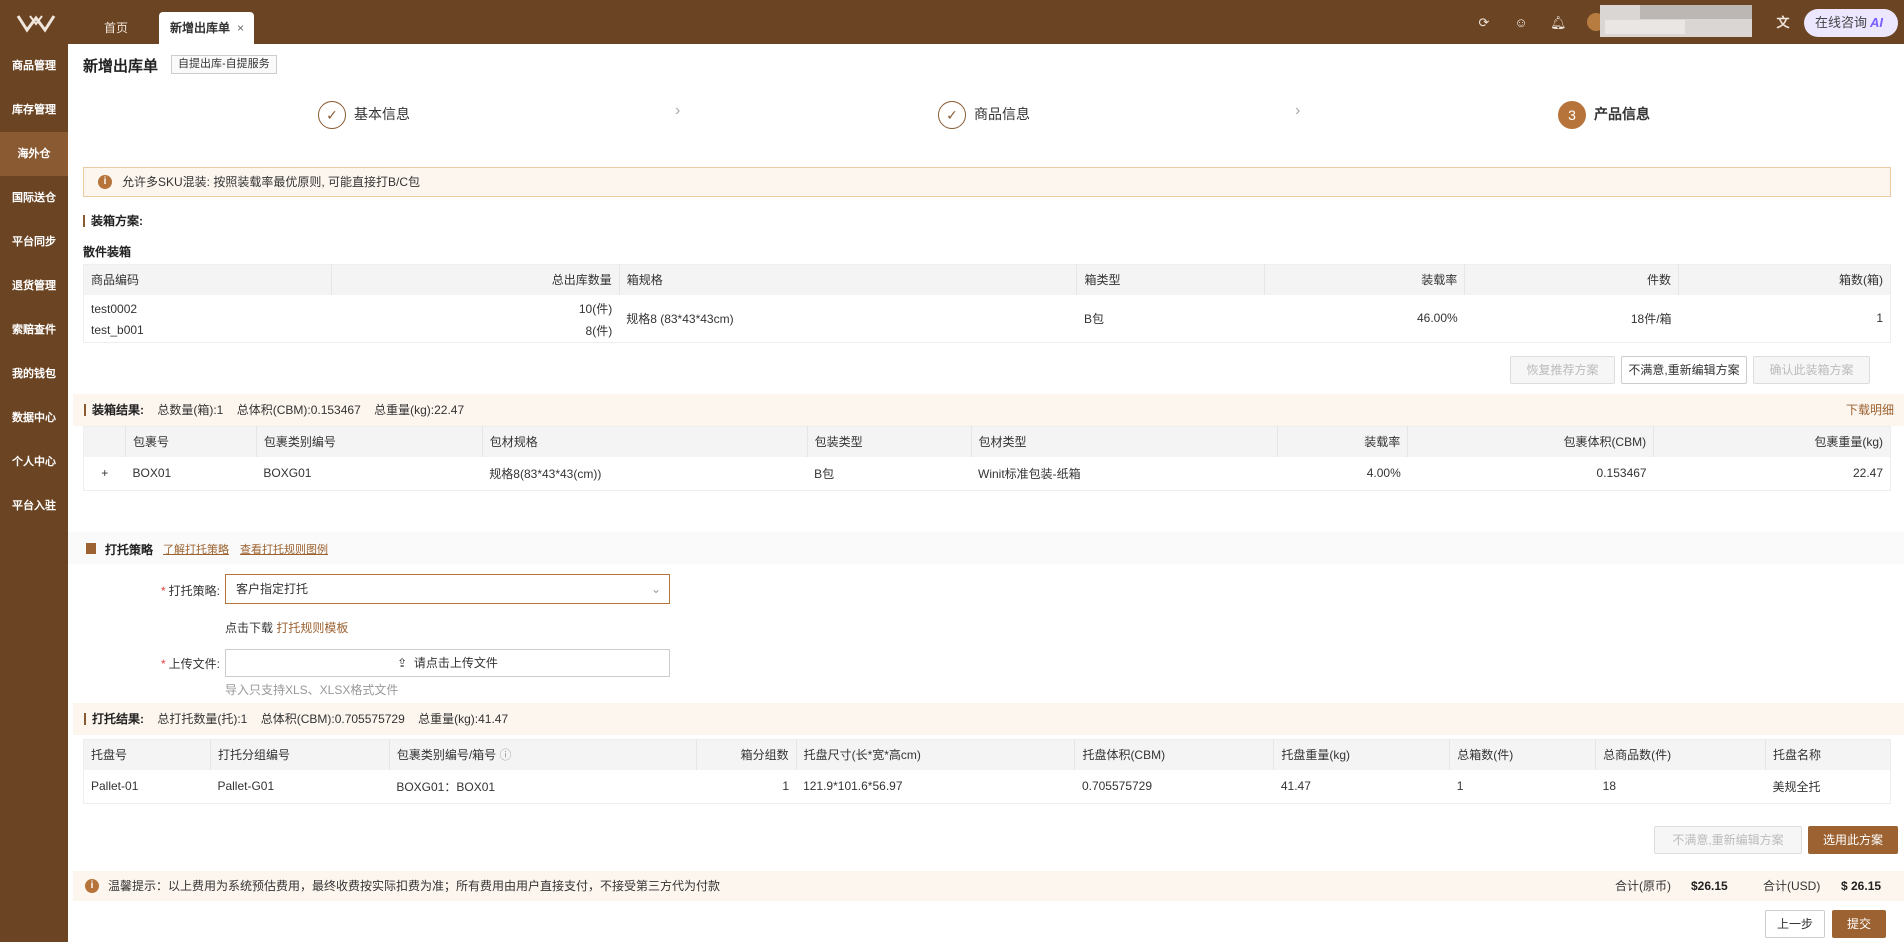  What do you see at coordinates (446, 755) in the screenshot?
I see `header-text: 包裹类别编号/箱号` at bounding box center [446, 755].